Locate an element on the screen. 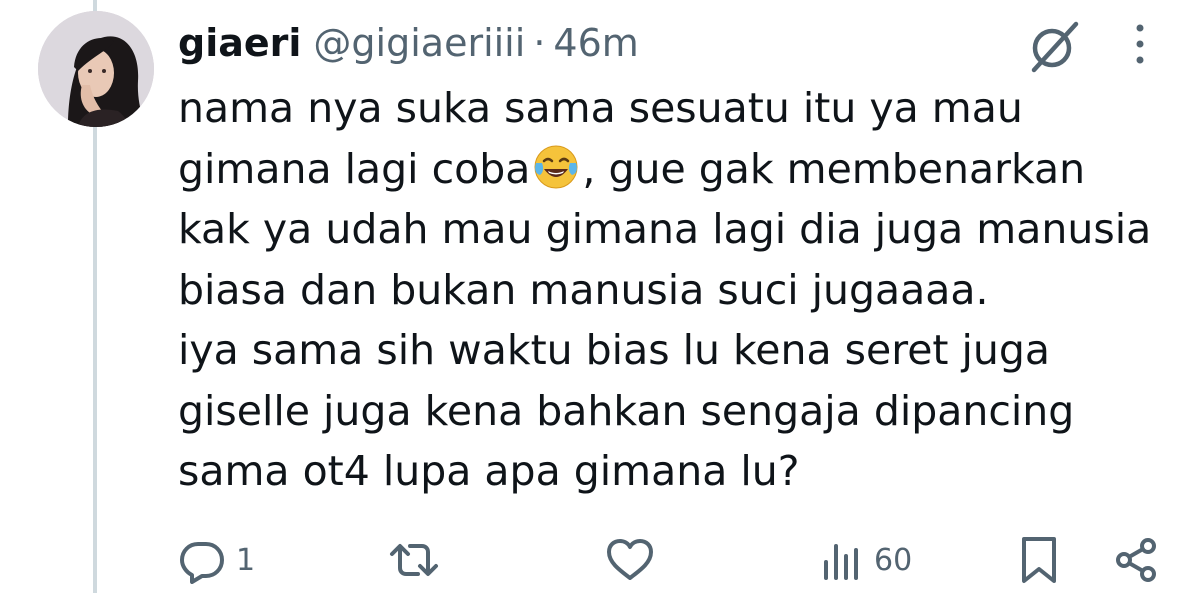  like-icon is located at coordinates (630, 559).